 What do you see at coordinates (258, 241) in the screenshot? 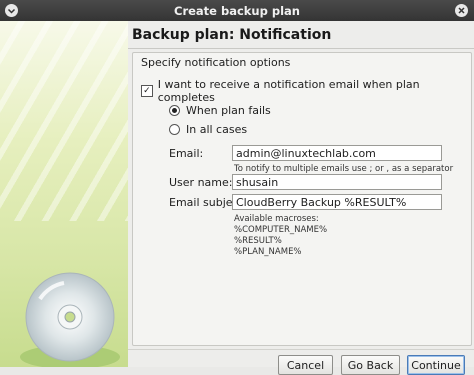
I see `macro-item: %RESULT%` at bounding box center [258, 241].